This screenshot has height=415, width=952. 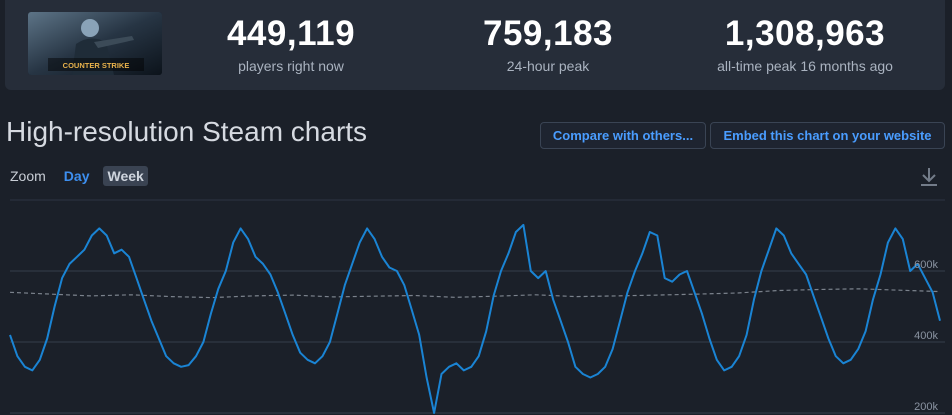 What do you see at coordinates (548, 66) in the screenshot?
I see `peak-24h-label: 24-hour peak` at bounding box center [548, 66].